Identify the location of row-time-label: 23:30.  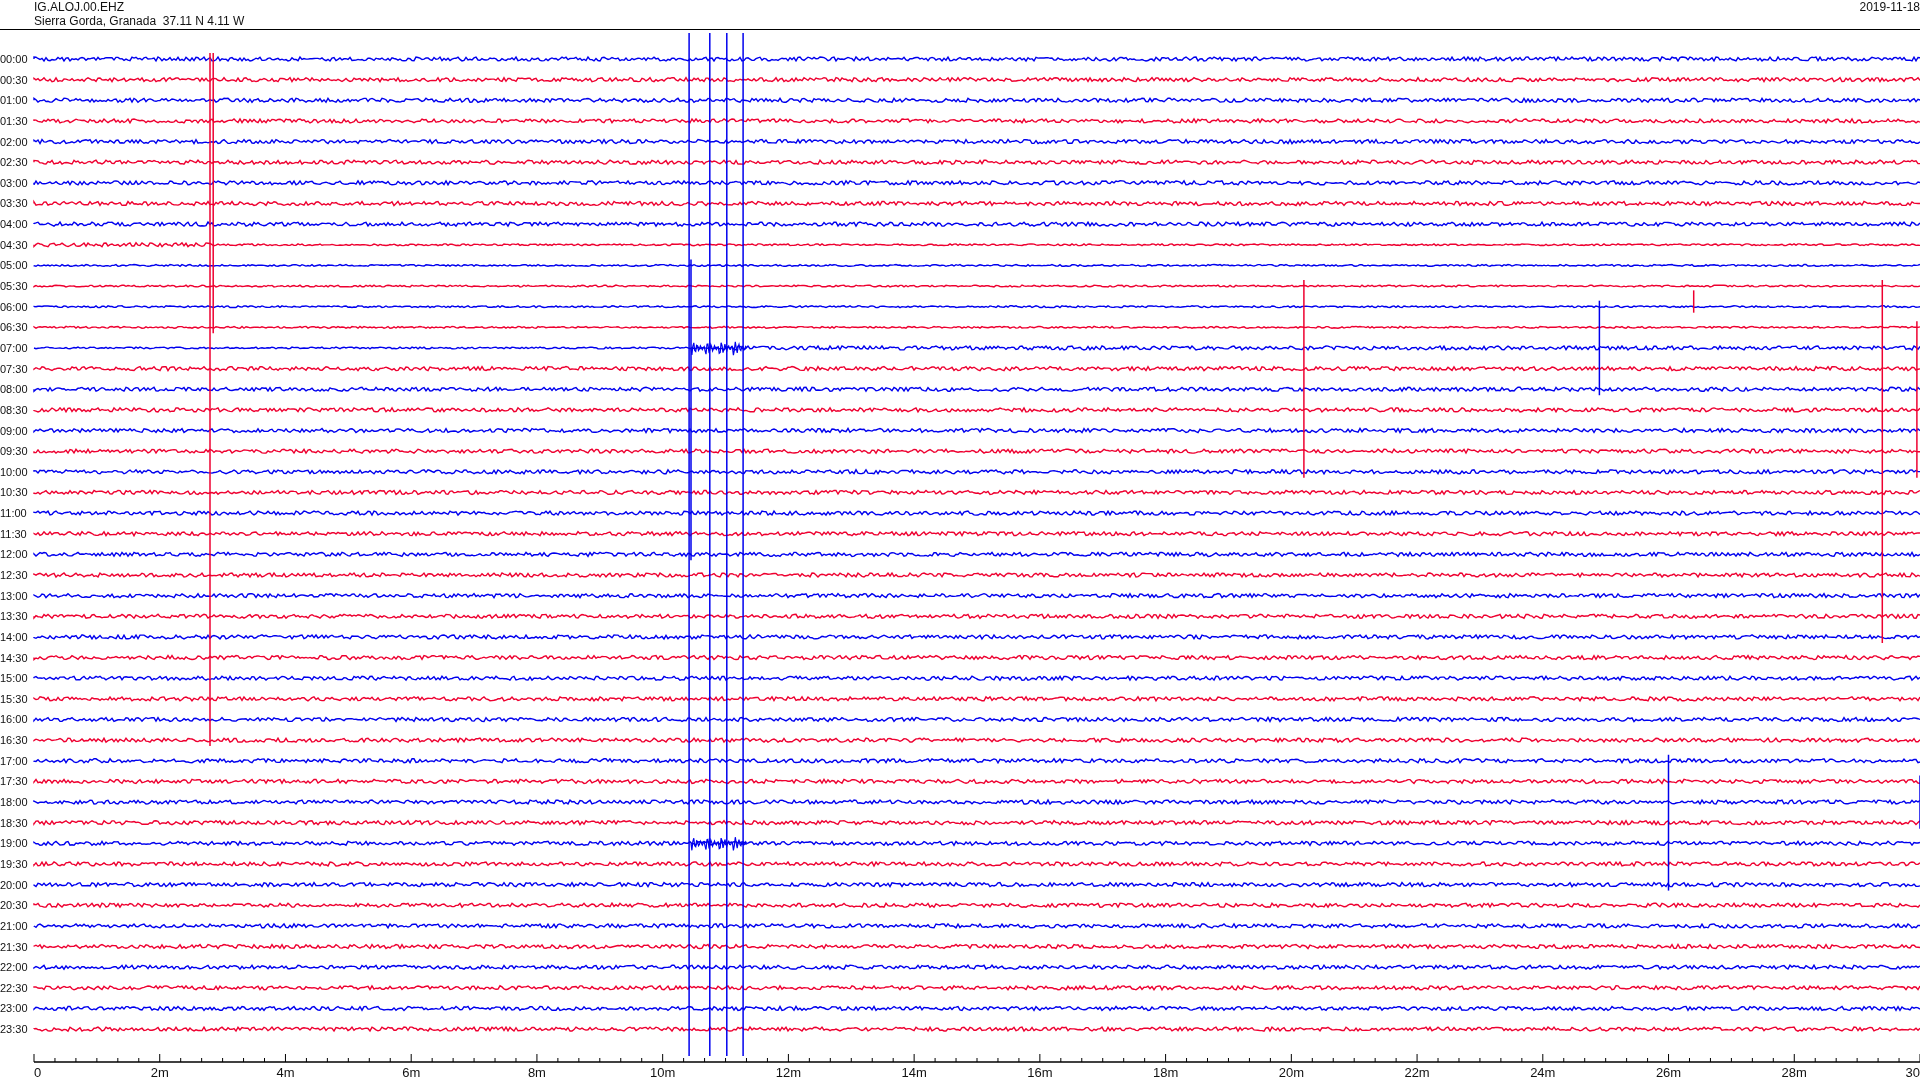
(14, 1029).